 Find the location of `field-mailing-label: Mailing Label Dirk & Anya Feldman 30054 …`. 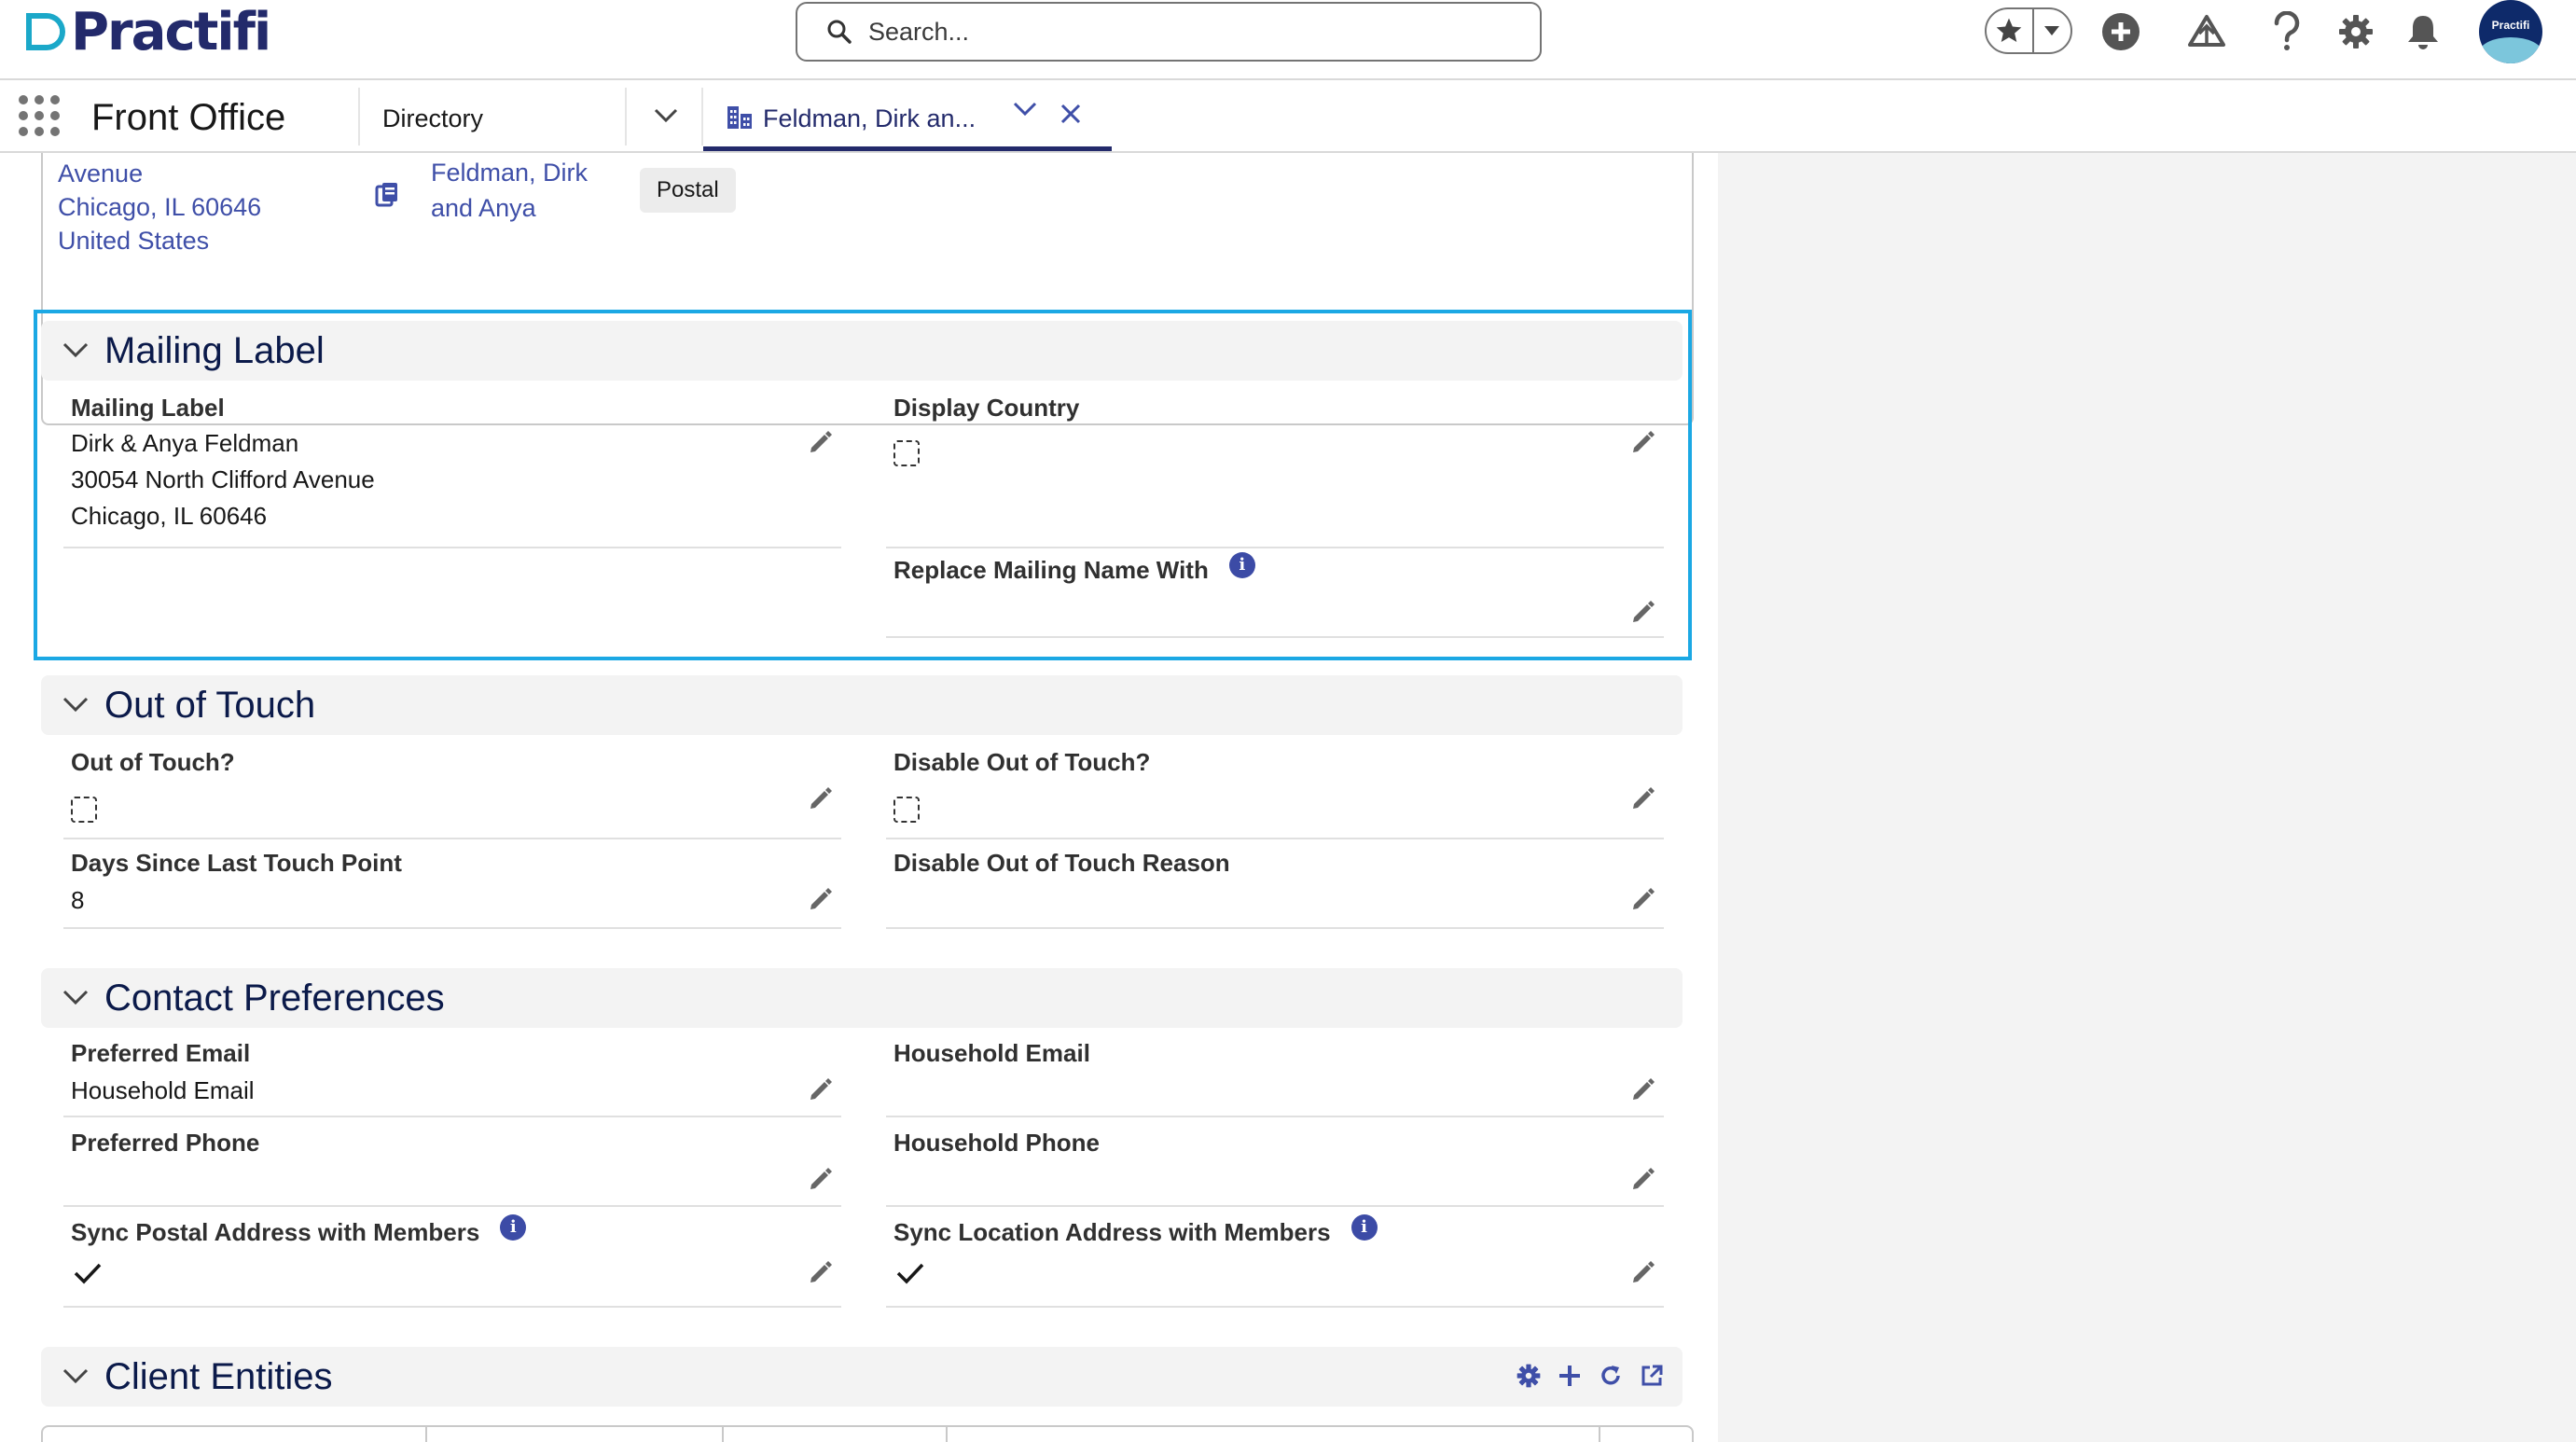

field-mailing-label: Mailing Label Dirk & Anya Feldman 30054 … is located at coordinates (452, 471).